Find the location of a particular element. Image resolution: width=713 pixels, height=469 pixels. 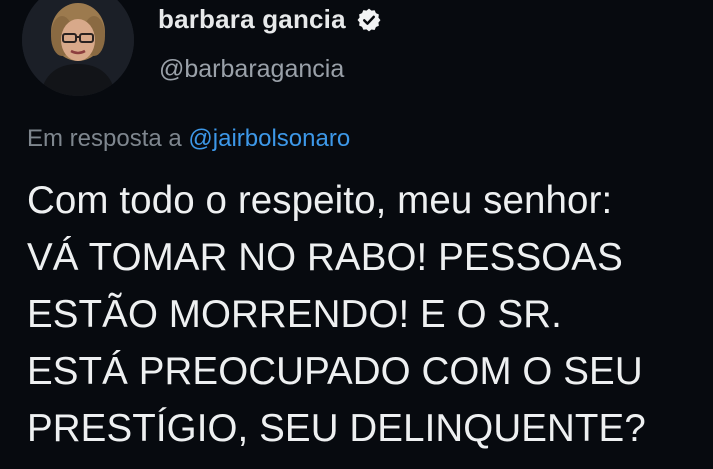

author-display-name: barbara gancia is located at coordinates (252, 19).